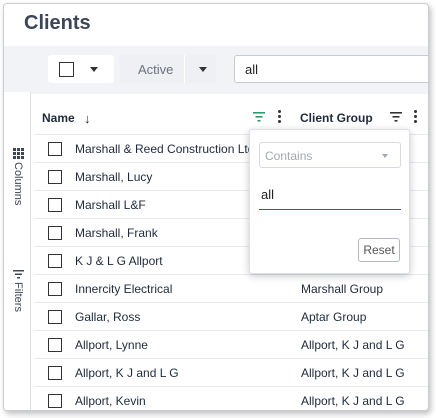 This screenshot has height=418, width=436. I want to click on filter-condition-select: Contains, so click(330, 155).